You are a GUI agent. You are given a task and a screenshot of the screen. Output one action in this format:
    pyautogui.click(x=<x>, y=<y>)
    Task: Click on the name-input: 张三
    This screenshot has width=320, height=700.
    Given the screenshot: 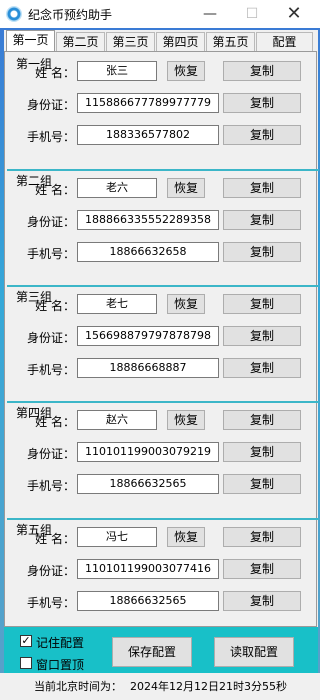 What is the action you would take?
    pyautogui.click(x=117, y=71)
    